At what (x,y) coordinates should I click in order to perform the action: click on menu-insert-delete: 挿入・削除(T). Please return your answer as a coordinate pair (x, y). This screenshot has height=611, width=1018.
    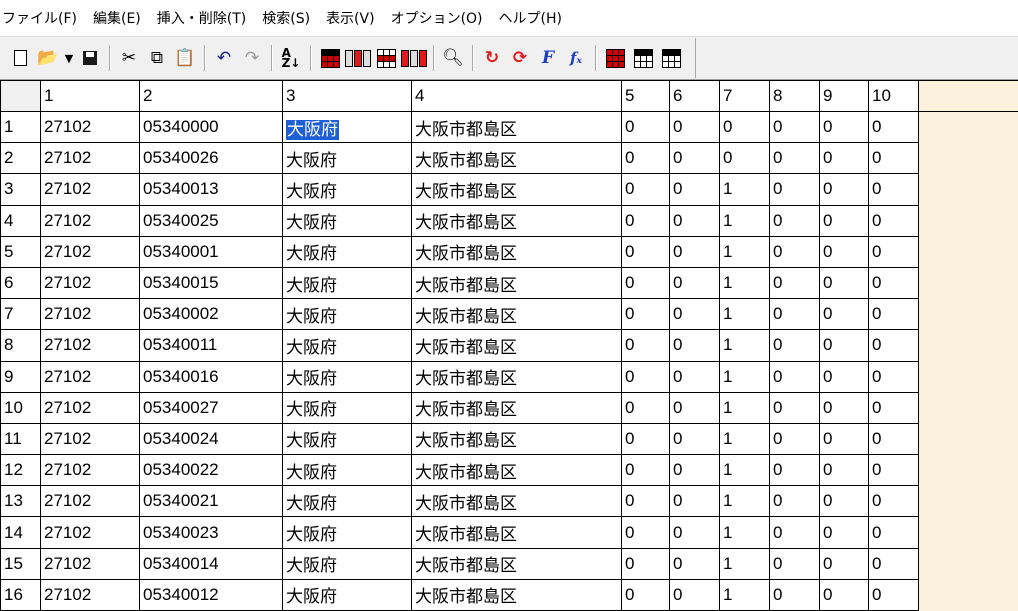
    Looking at the image, I should click on (201, 18).